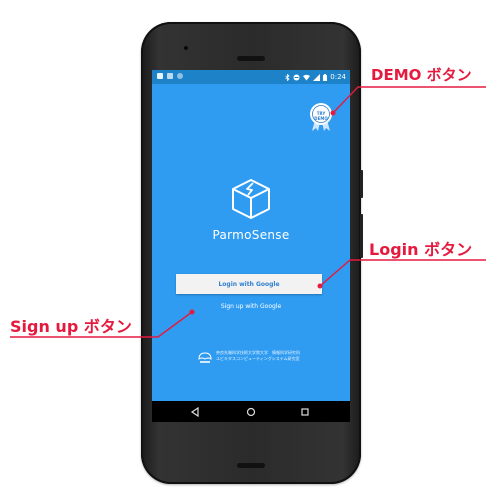  Describe the element at coordinates (402, 273) in the screenshot. I see `login-callout-line` at that location.